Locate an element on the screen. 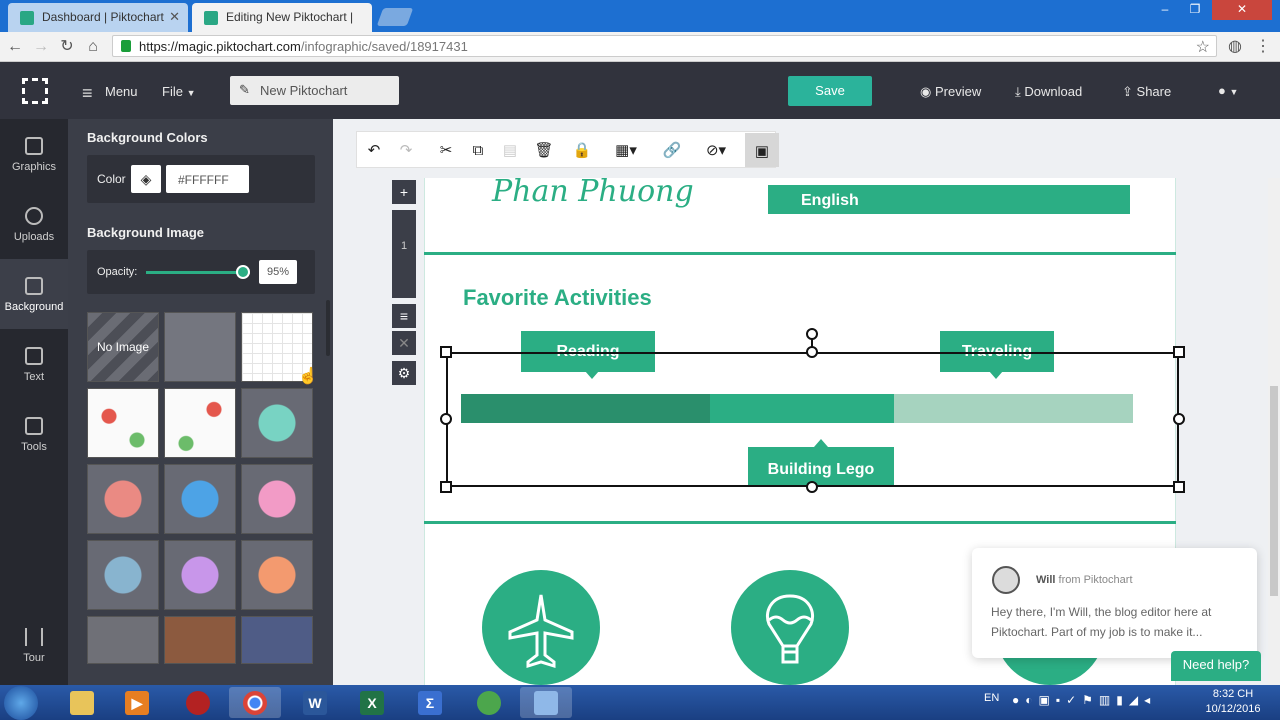 Image resolution: width=1280 pixels, height=720 pixels. canvas-scrollbar-thumb is located at coordinates (1274, 491).